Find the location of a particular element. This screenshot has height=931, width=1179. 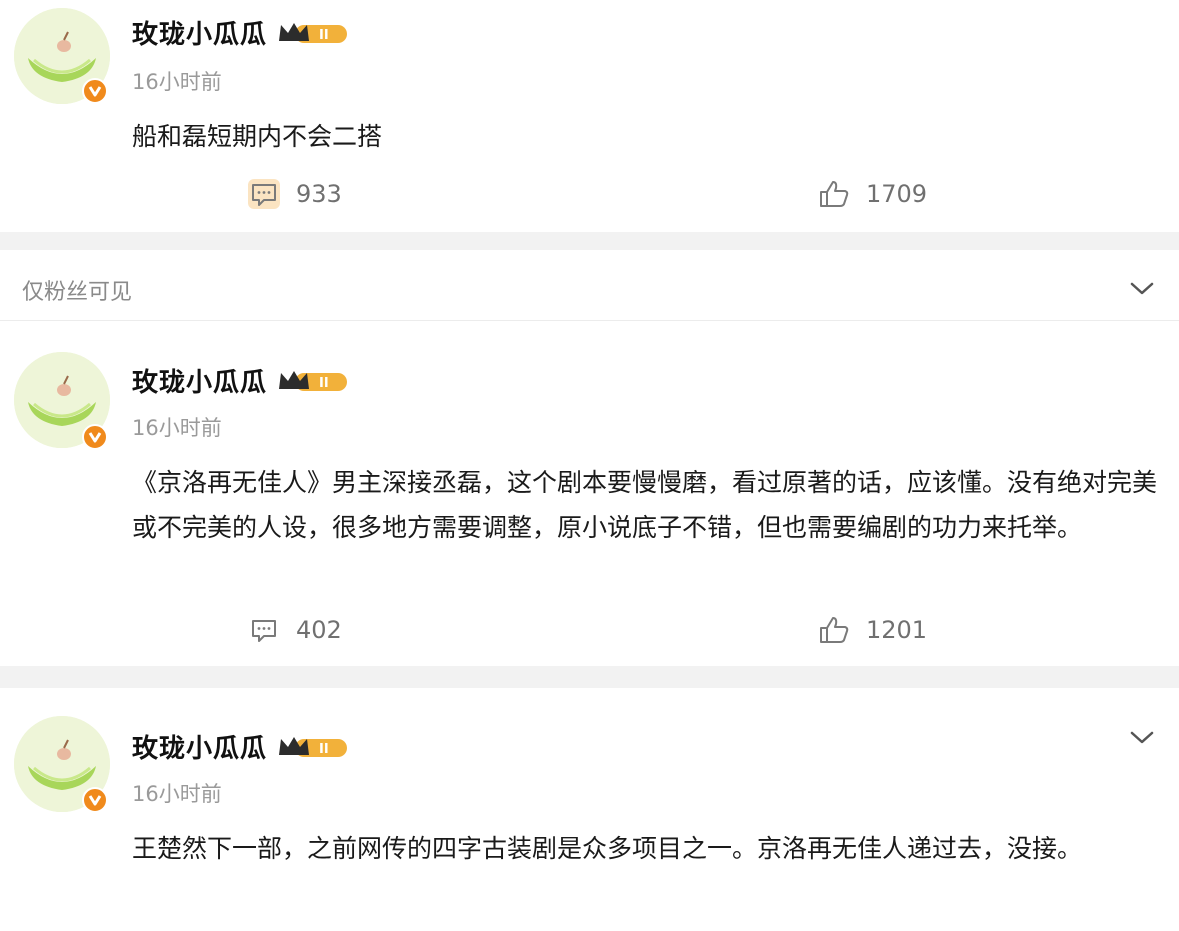

post-content: 王楚然下一部，之前网传的四字古装剧是众多项目之一。京洛再无佳人递过去，没接。 is located at coordinates (607, 848).